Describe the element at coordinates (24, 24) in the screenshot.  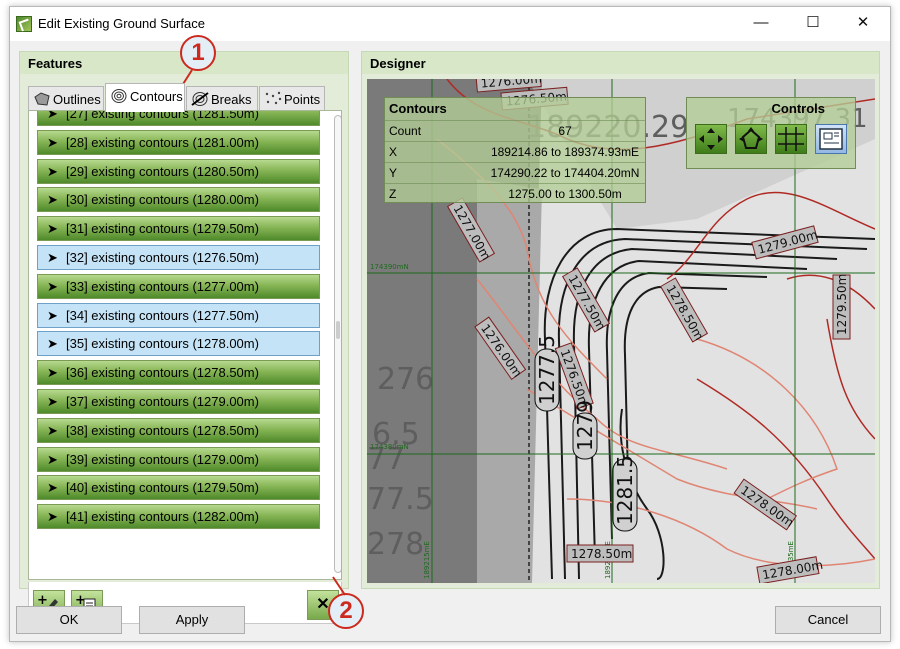
I see `app-icon` at that location.